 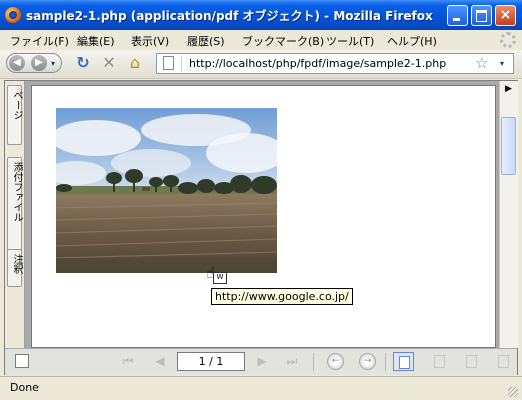 I want to click on previous-view-icon: ←, so click(x=335, y=361).